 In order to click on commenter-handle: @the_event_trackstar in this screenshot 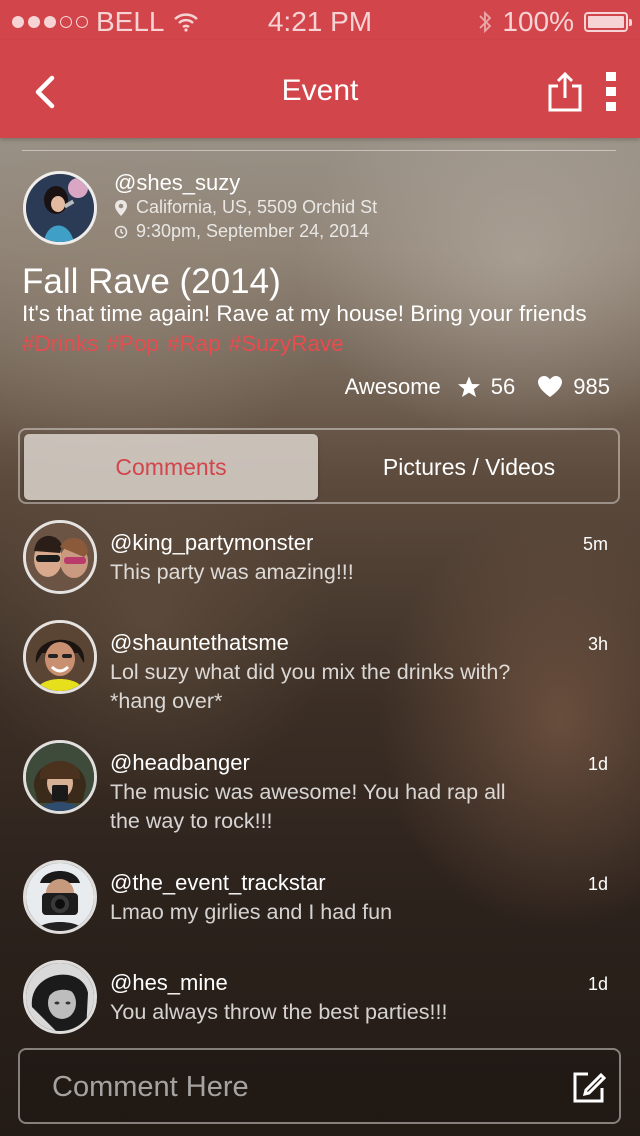, I will do `click(218, 883)`.